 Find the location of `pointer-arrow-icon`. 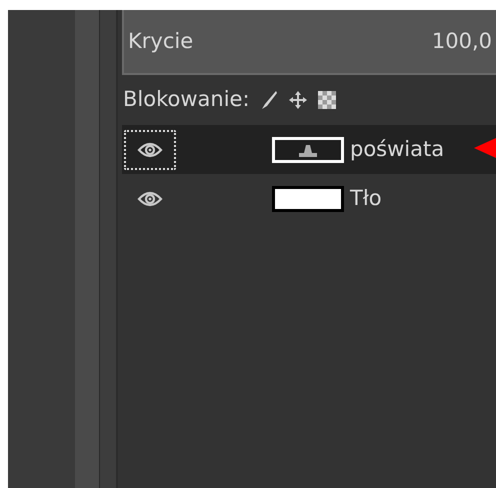

pointer-arrow-icon is located at coordinates (485, 148).